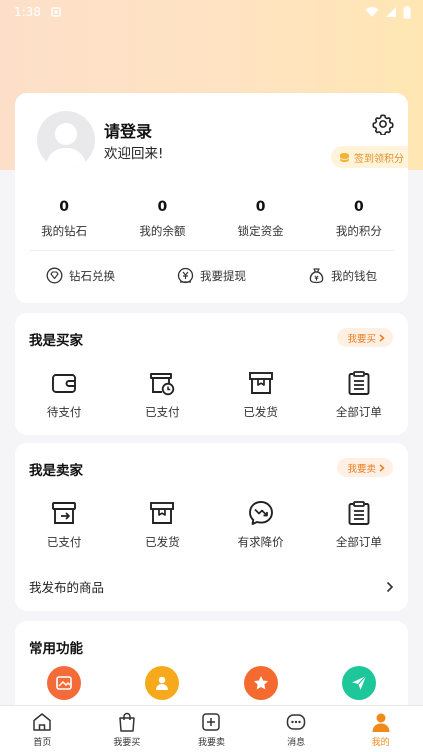 The image size is (423, 752). I want to click on my-wallet-button: 我的钱包, so click(342, 275).